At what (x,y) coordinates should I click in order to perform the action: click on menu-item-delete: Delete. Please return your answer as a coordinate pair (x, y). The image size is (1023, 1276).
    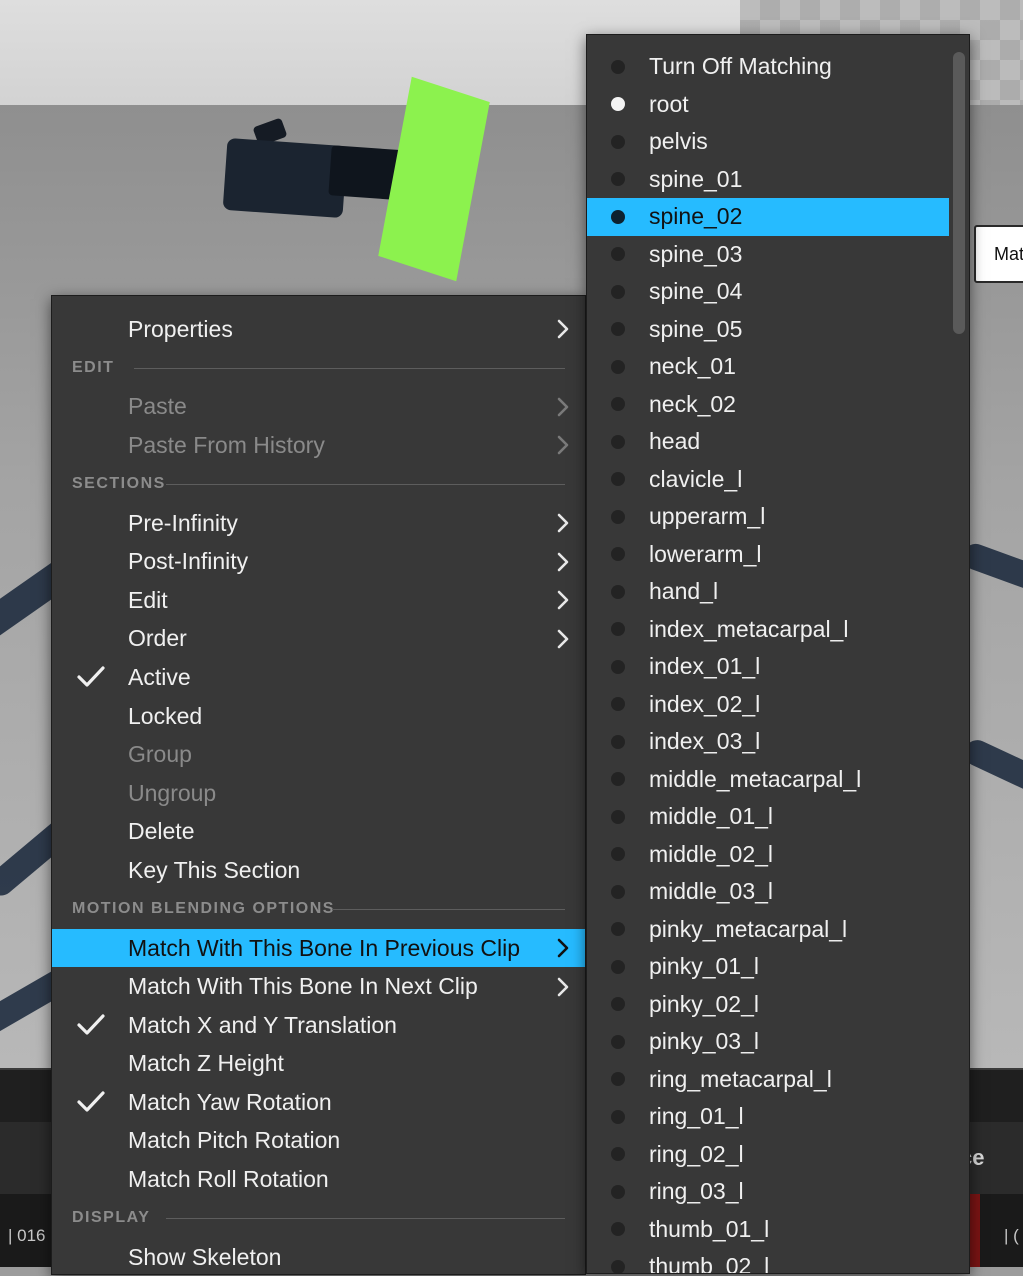
    Looking at the image, I should click on (318, 832).